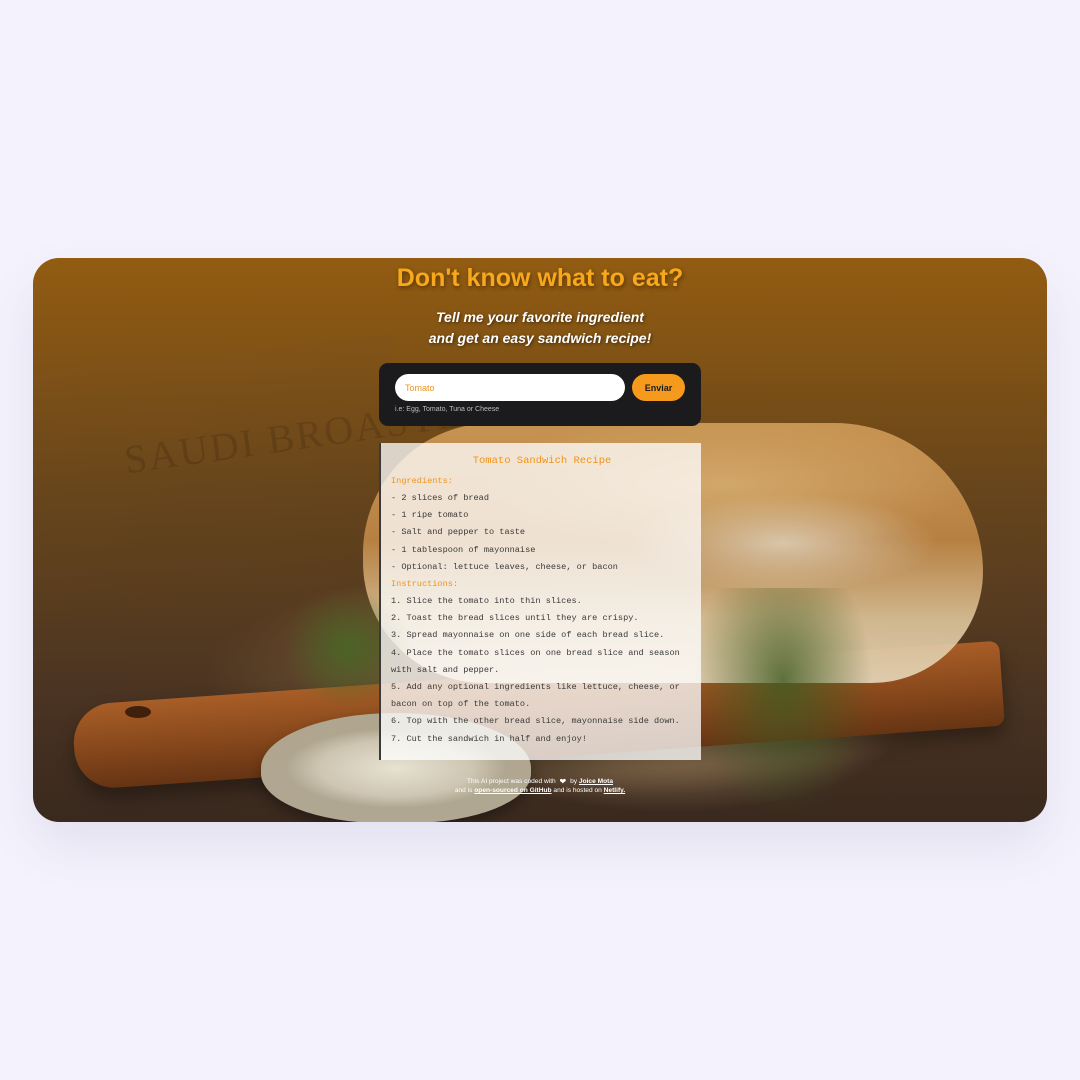 The width and height of the screenshot is (1080, 1080). What do you see at coordinates (574, 781) in the screenshot?
I see `footer-text-by: by` at bounding box center [574, 781].